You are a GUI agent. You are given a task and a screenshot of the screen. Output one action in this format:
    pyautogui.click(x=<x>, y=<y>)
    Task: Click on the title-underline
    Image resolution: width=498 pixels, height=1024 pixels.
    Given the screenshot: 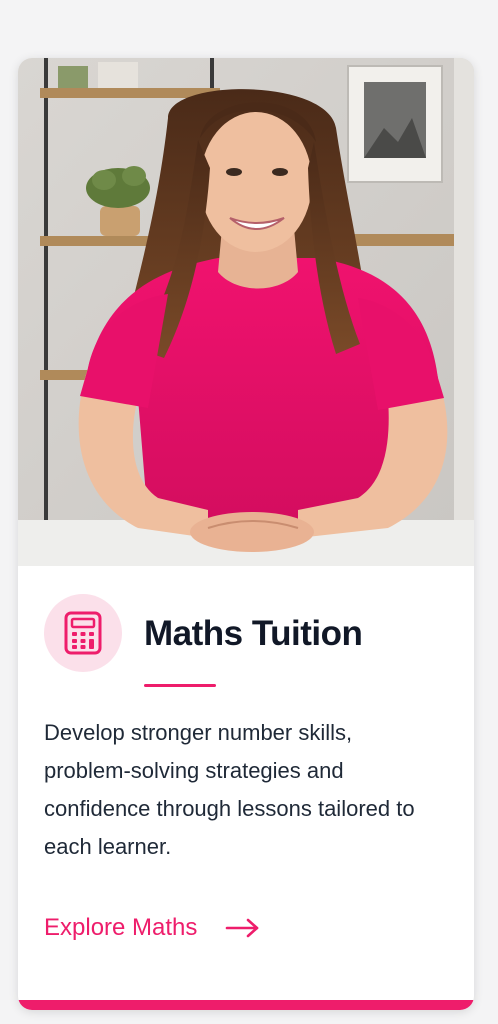 What is the action you would take?
    pyautogui.click(x=180, y=685)
    